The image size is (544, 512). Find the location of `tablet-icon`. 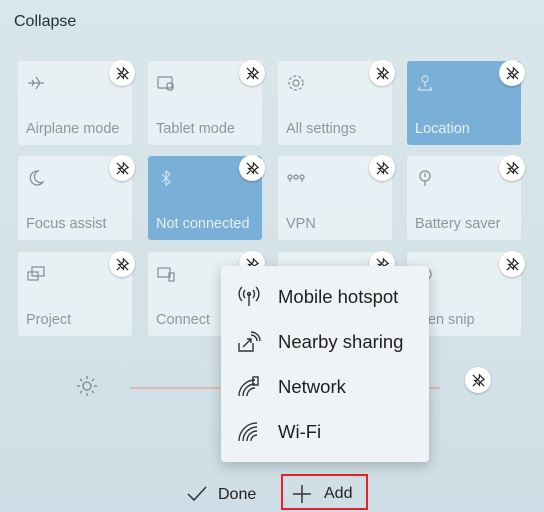

tablet-icon is located at coordinates (166, 83).